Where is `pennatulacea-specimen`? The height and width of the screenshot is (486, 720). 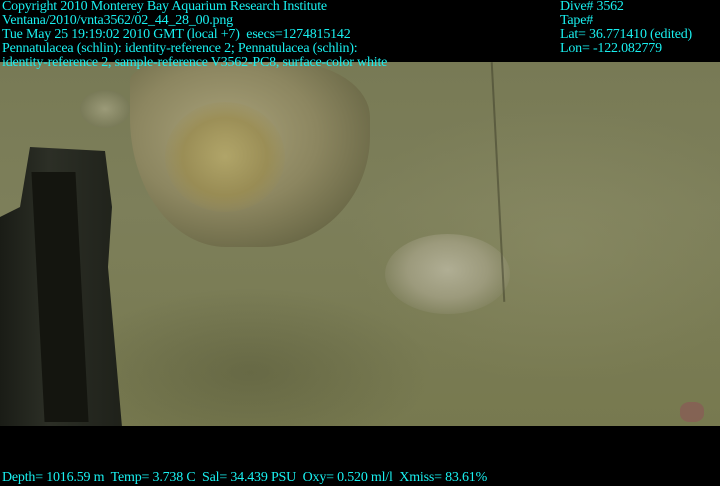 pennatulacea-specimen is located at coordinates (447, 274).